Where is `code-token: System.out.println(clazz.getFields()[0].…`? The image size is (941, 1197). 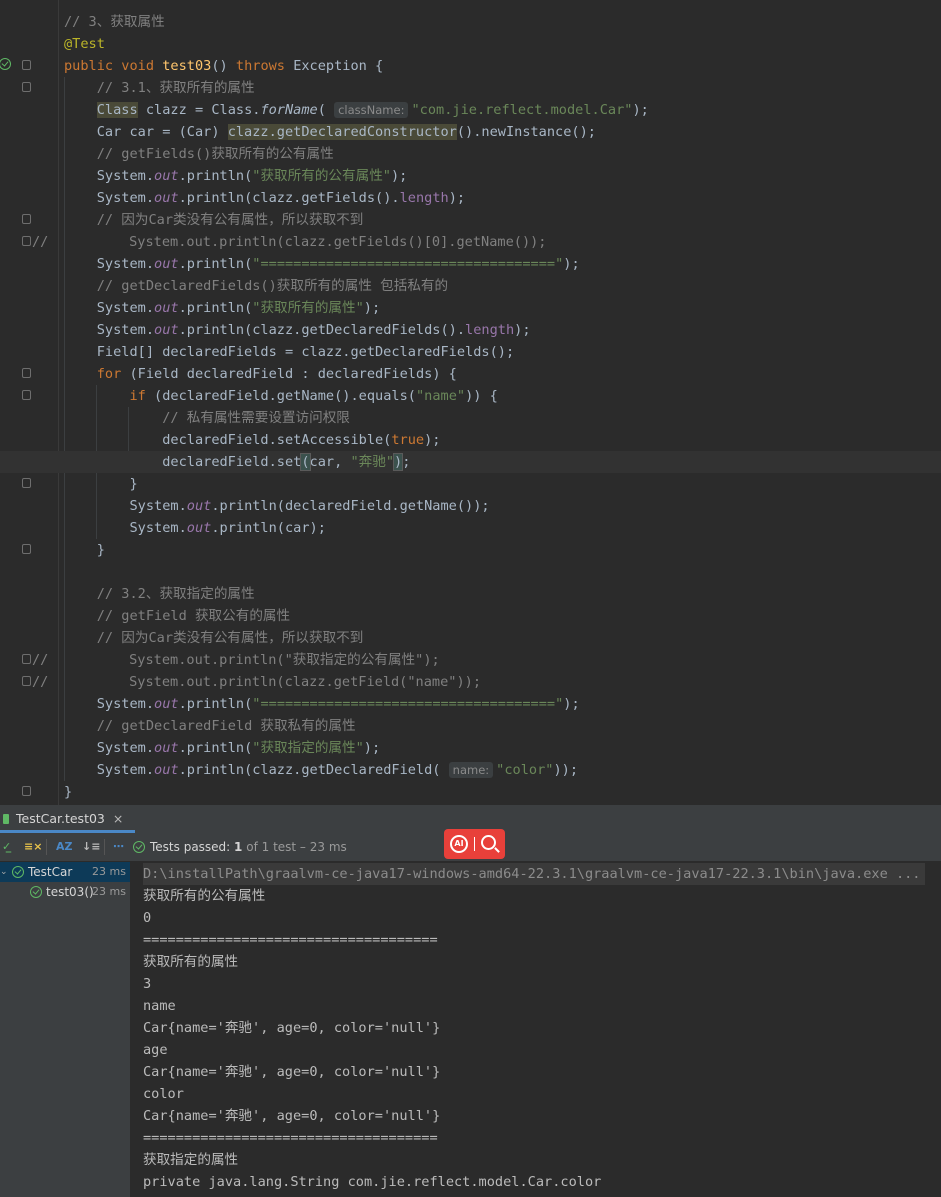 code-token: System.out.println(clazz.getFields()[0].… is located at coordinates (313, 242).